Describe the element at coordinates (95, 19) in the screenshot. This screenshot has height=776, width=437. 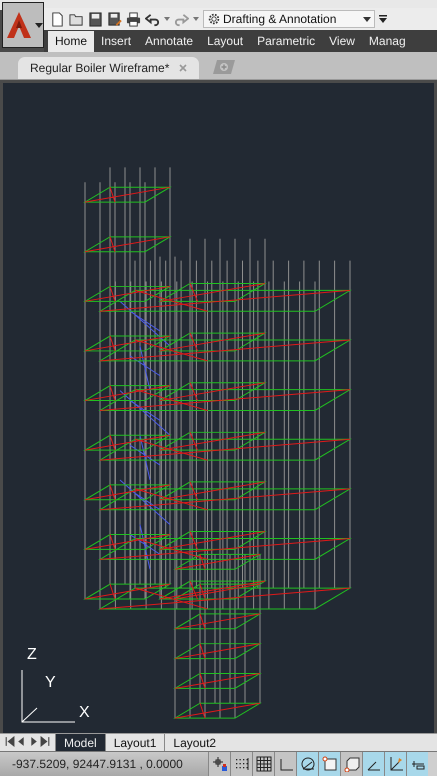
I see `save-icon` at that location.